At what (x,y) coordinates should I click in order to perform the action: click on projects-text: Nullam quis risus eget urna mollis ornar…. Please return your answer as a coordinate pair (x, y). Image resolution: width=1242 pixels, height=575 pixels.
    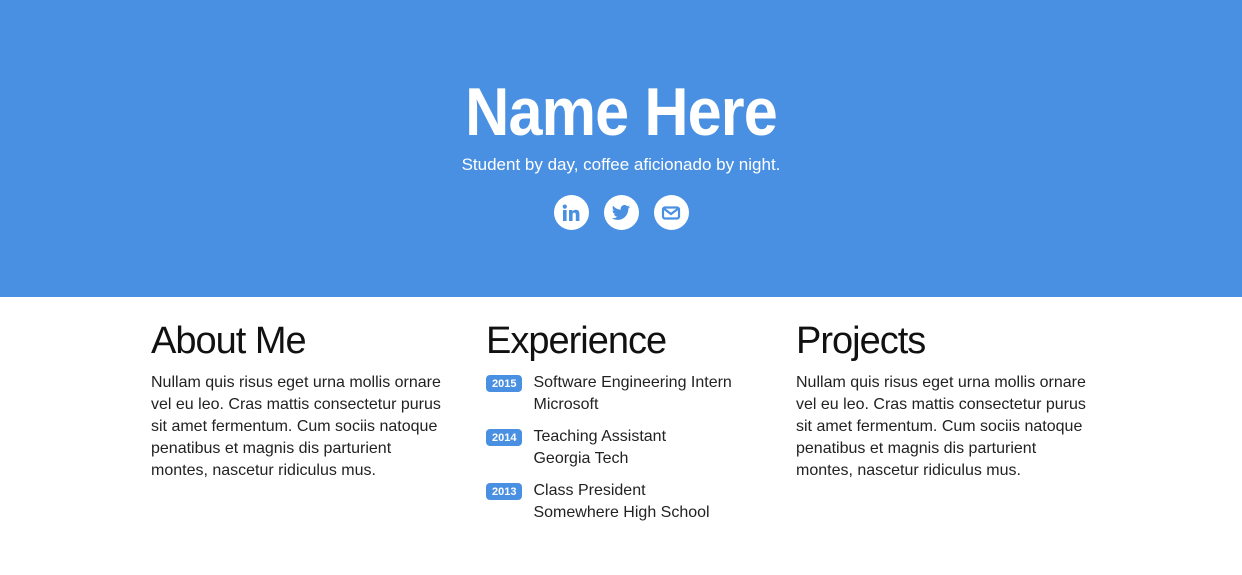
    Looking at the image, I should click on (941, 426).